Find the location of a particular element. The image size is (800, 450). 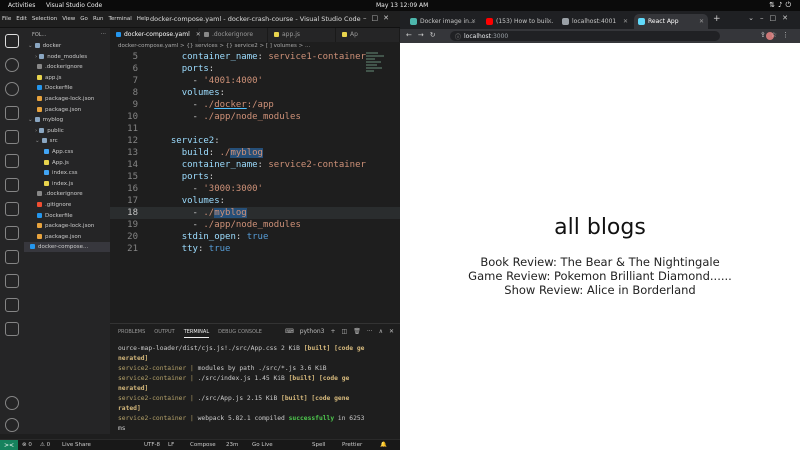

address-bar: ⓘ localhost:3000 is located at coordinates (585, 36).